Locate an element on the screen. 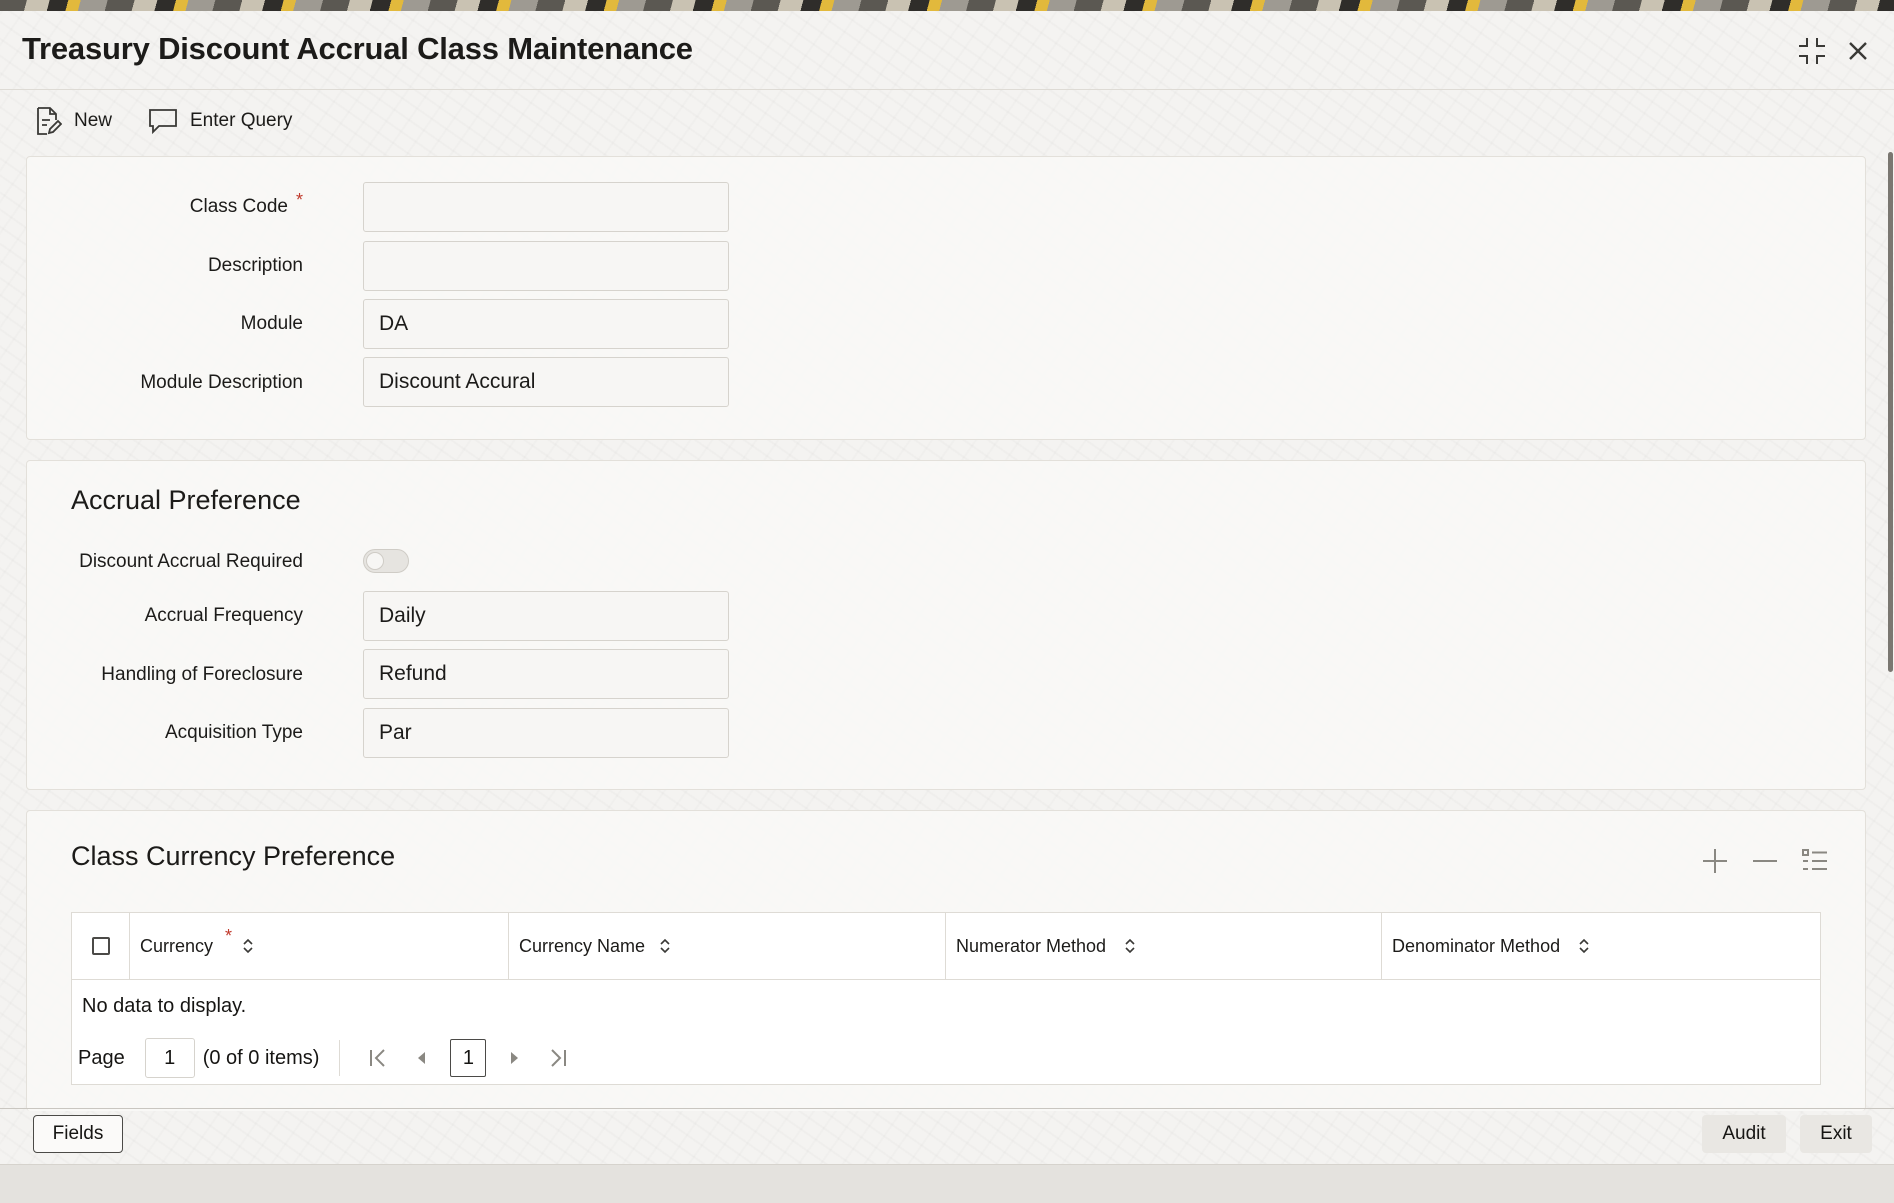  column-header-denominator-method: Denominator Method is located at coordinates (1600, 946).